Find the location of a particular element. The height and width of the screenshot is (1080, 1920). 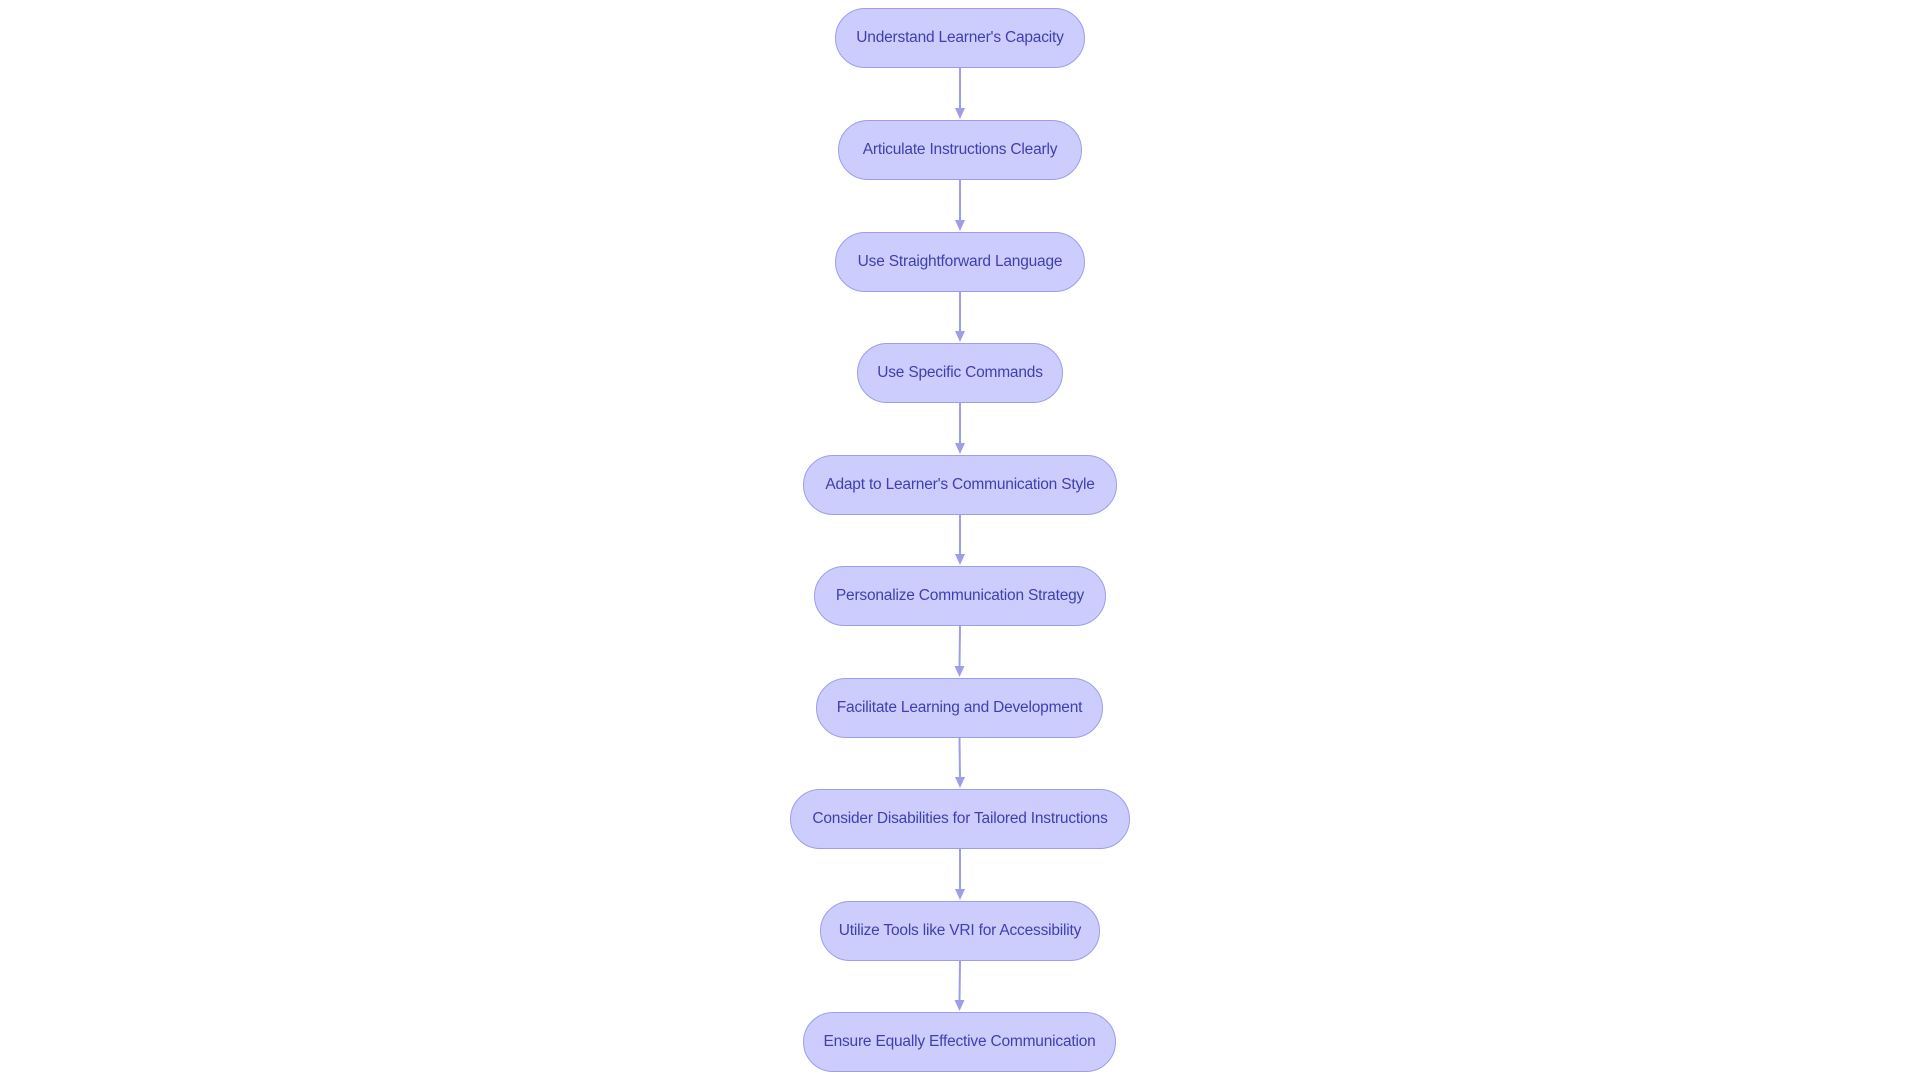

node-facilitate-learning-and-development: Facilitate Learning and Development is located at coordinates (959, 708).